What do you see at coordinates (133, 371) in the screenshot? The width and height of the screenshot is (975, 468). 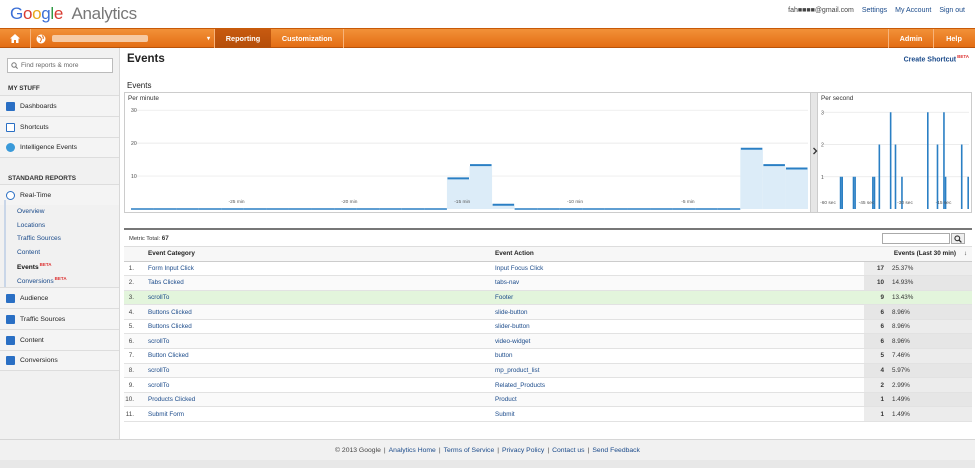 I see `row-index: 8.` at bounding box center [133, 371].